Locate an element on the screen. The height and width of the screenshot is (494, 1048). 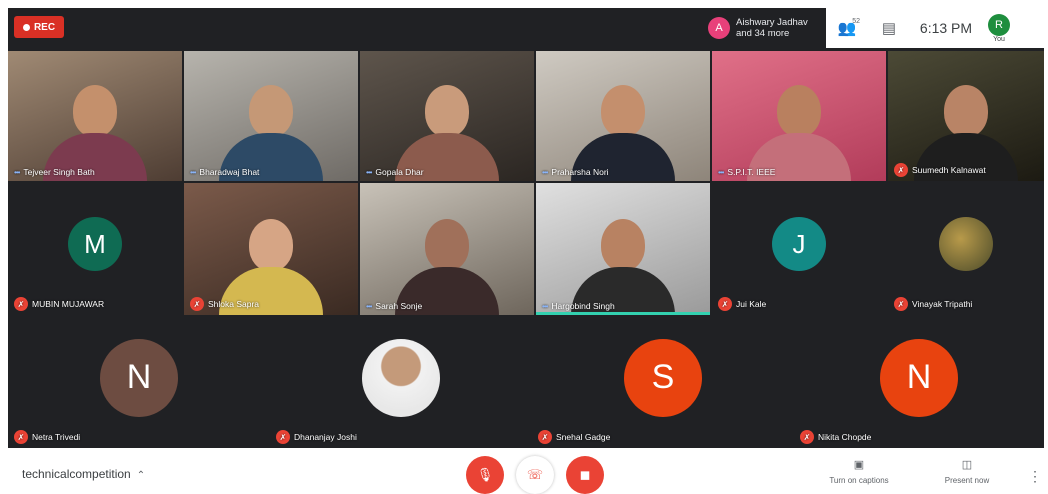
top-right-controls: 👥 52 ▤ 6:13 PM R You is located at coordinates (935, 28).